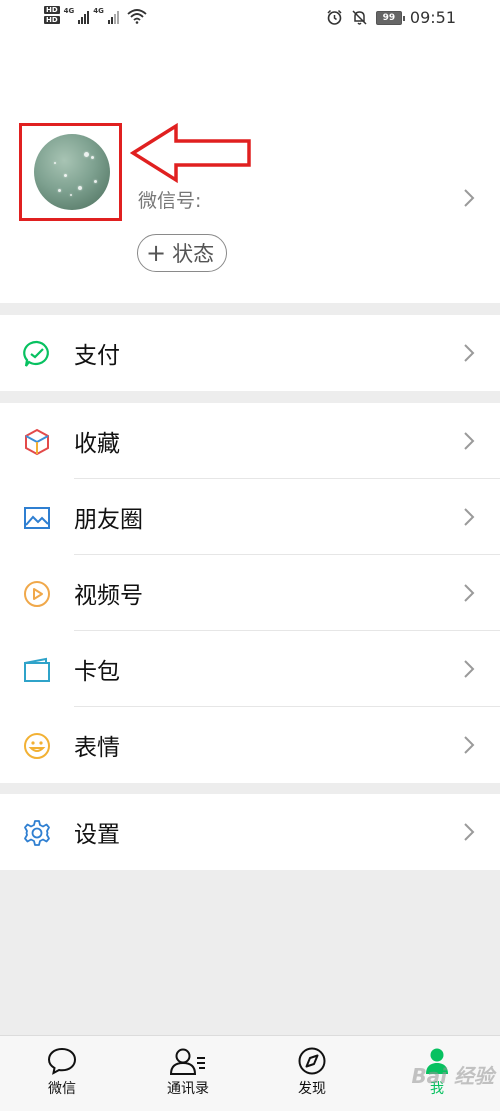 The width and height of the screenshot is (500, 1111). I want to click on network-label-2: 4G, so click(98, 11).